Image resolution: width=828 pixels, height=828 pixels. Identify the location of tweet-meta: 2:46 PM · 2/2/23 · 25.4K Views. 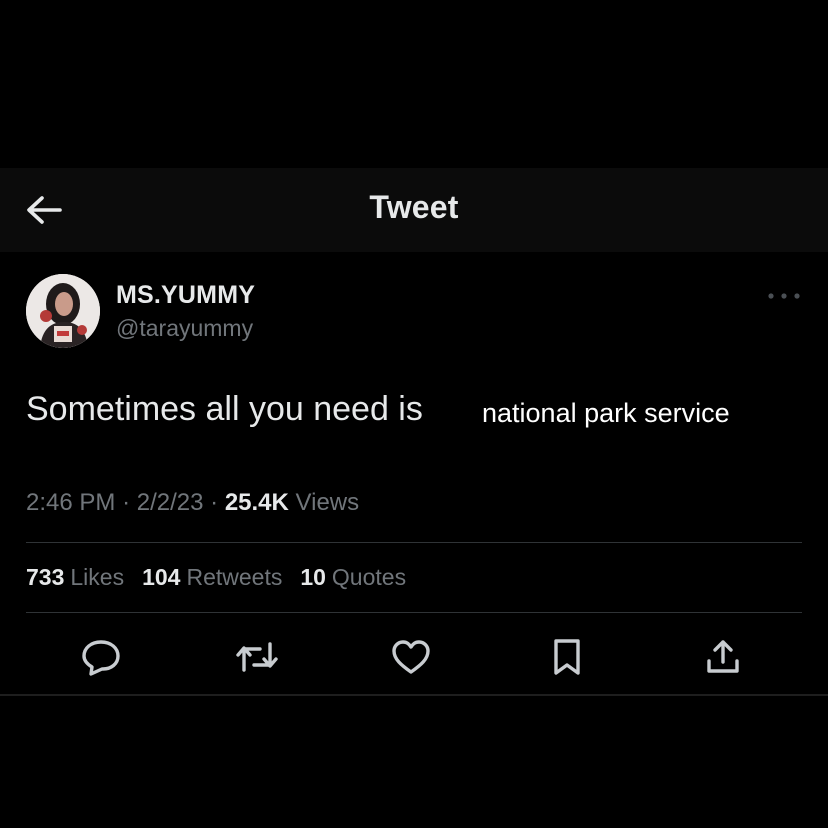
(192, 503).